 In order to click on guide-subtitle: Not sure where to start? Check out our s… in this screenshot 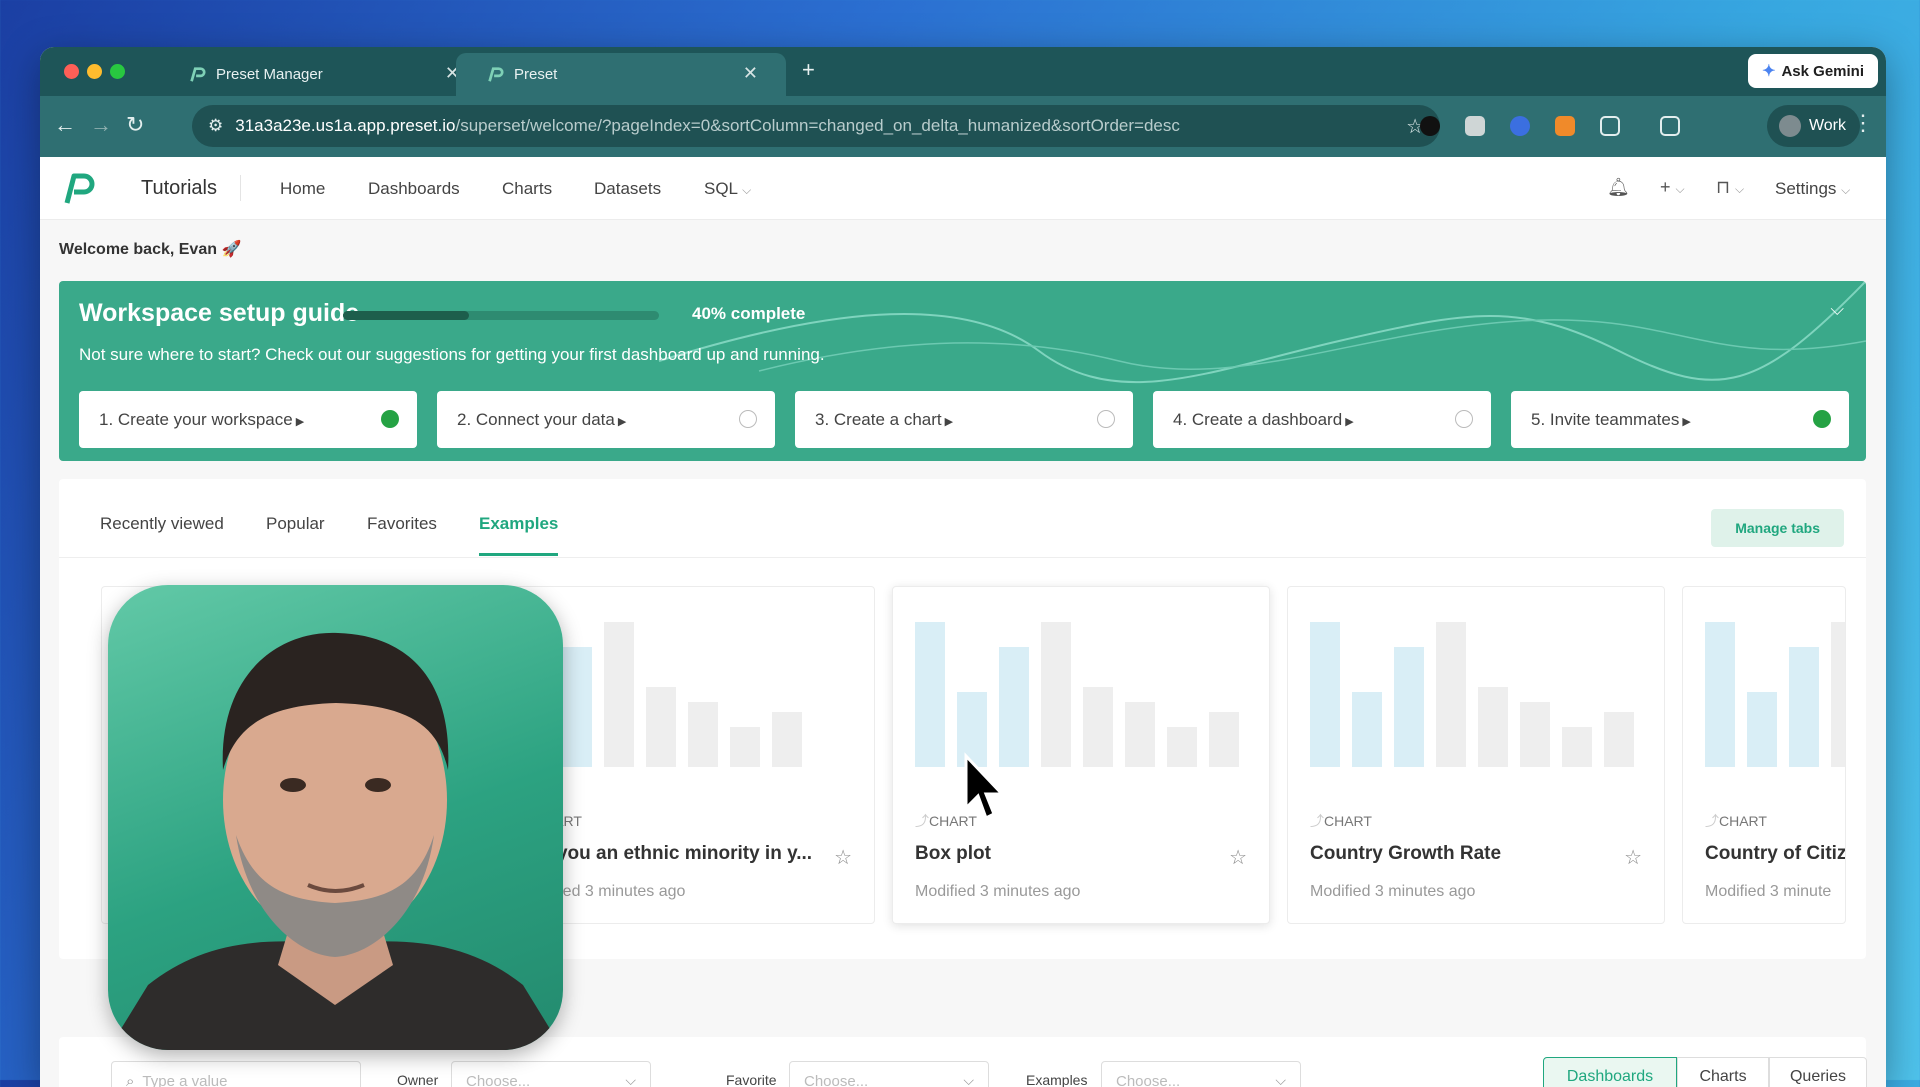, I will do `click(452, 355)`.